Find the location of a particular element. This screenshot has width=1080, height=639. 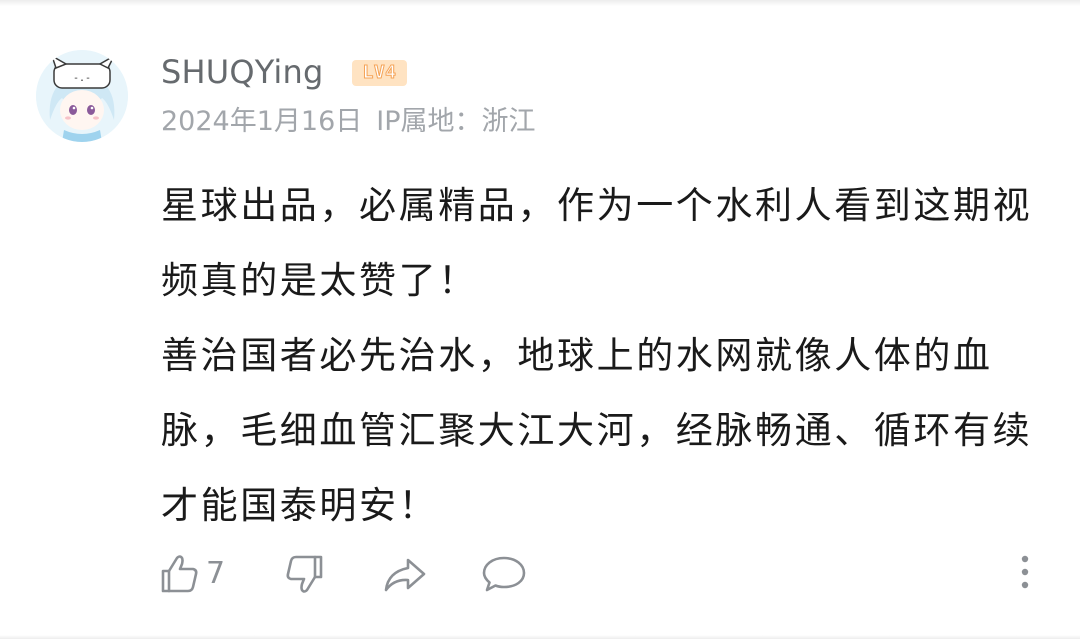

dislike-button is located at coordinates (304, 574).